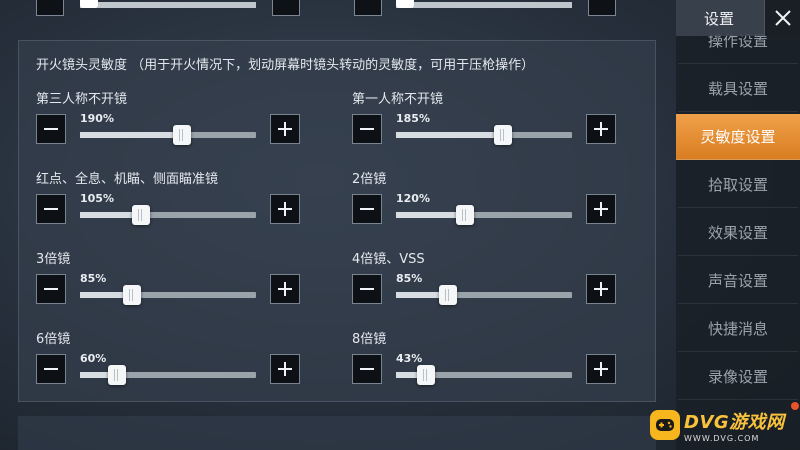 The image size is (800, 450). I want to click on setting-label: 3倍镜, so click(53, 259).